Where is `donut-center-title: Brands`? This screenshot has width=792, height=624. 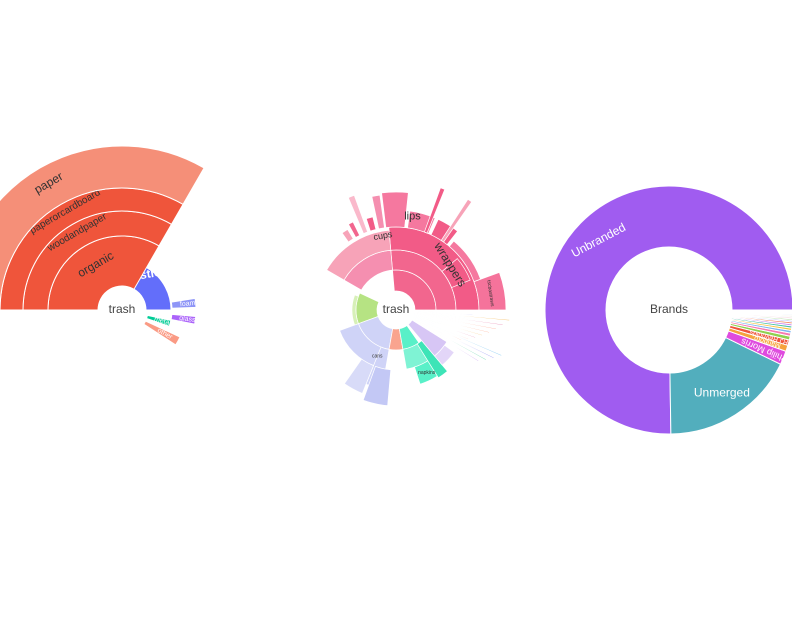
donut-center-title: Brands is located at coordinates (669, 309).